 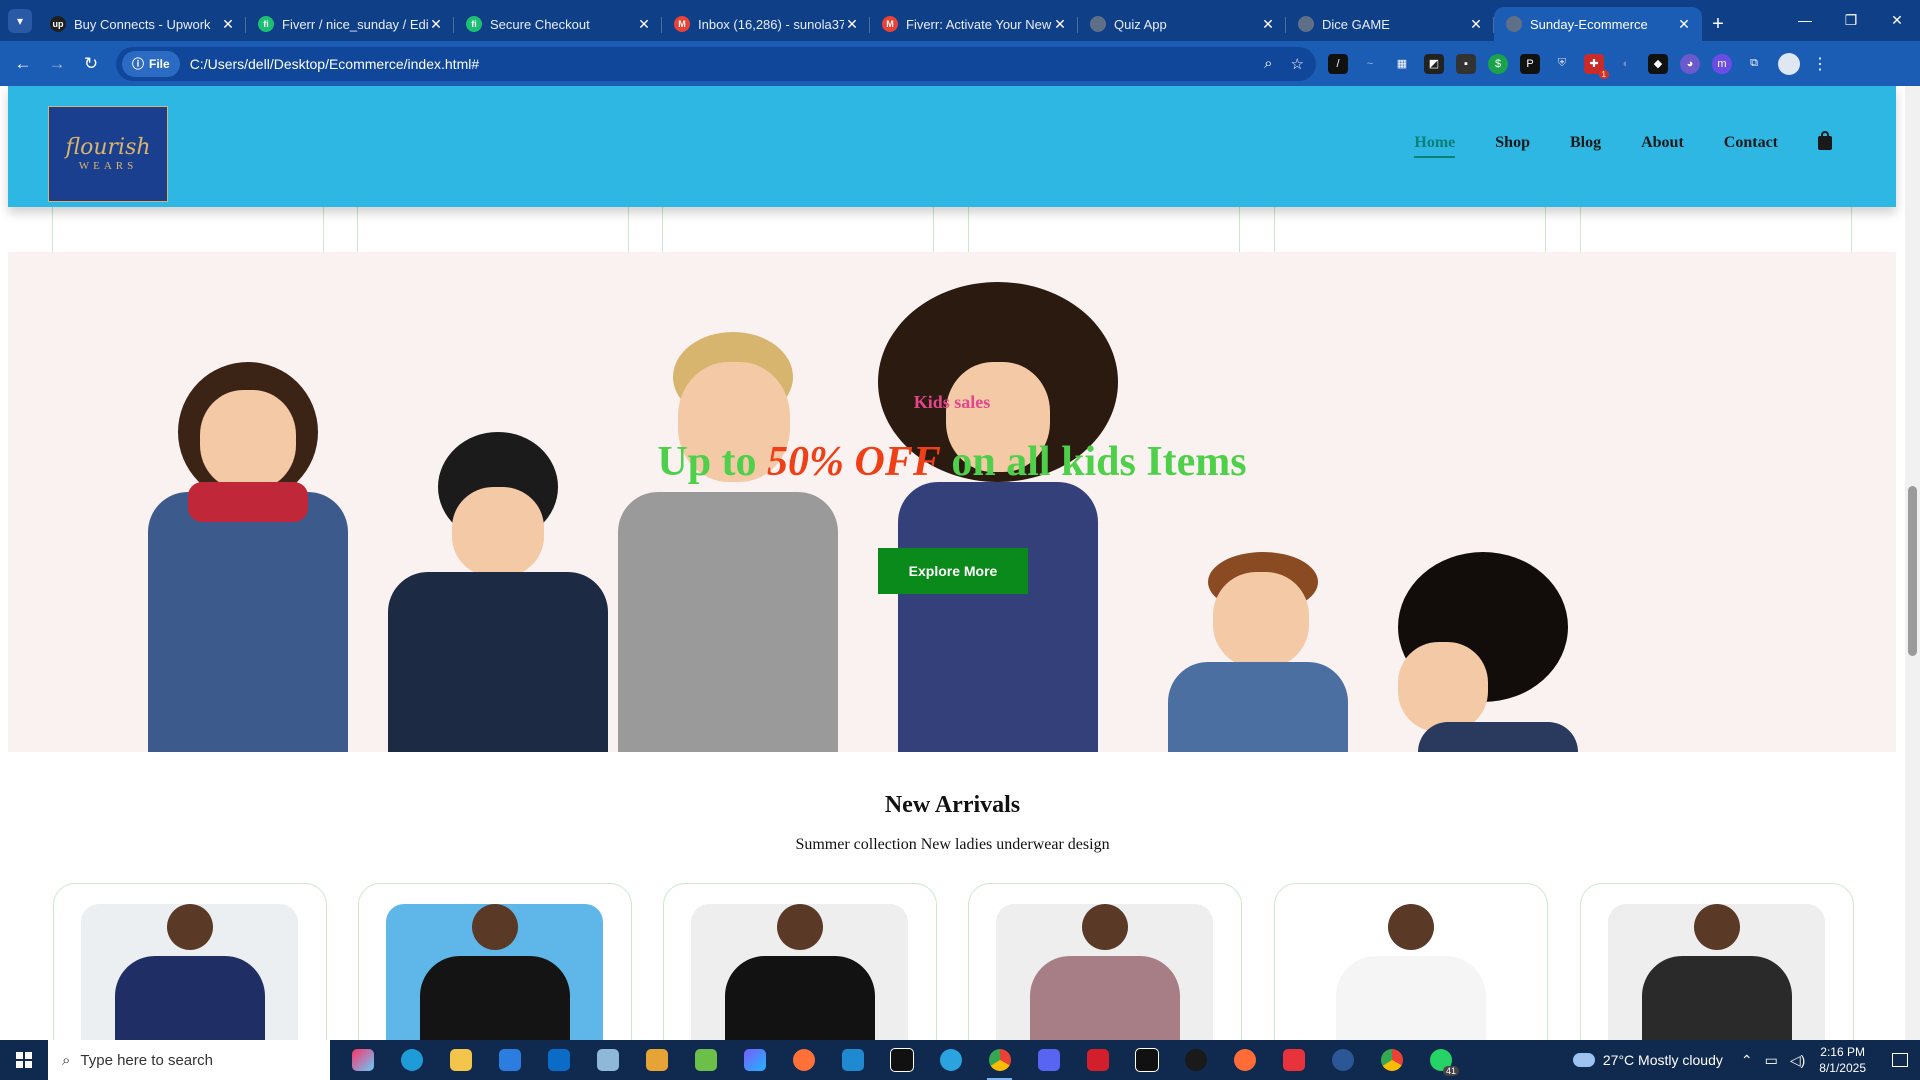 What do you see at coordinates (57, 64) in the screenshot?
I see `forward-icon: →` at bounding box center [57, 64].